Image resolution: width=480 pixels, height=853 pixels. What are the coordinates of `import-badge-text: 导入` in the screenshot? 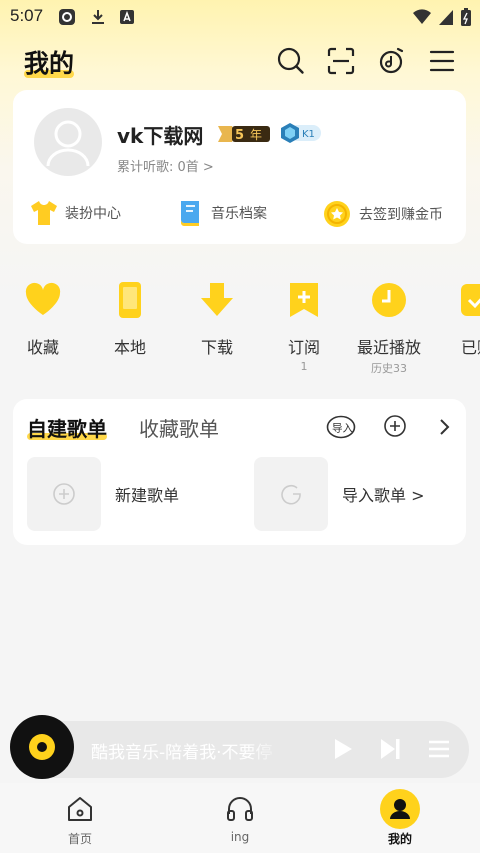 It's located at (342, 429).